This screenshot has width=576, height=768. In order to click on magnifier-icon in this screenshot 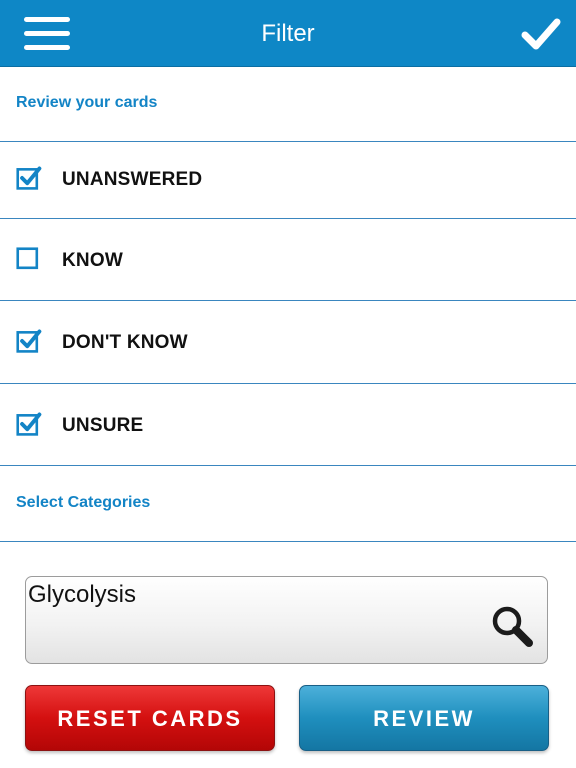, I will do `click(512, 626)`.